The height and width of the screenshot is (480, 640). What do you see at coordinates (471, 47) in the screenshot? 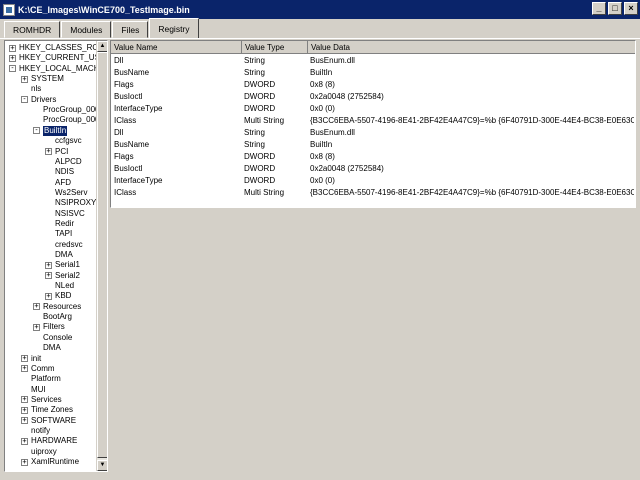
I see `column-header-value-data: Value Data` at bounding box center [471, 47].